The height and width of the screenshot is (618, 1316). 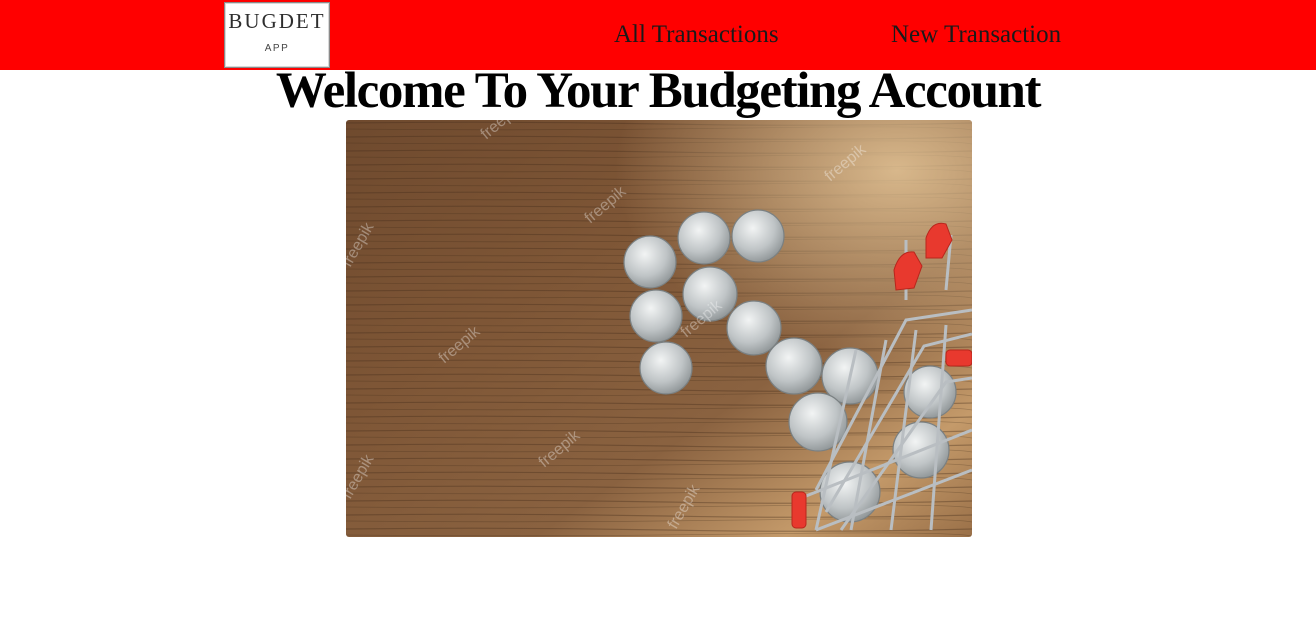 I want to click on brand-logo: BUGDET APP, so click(x=277, y=35).